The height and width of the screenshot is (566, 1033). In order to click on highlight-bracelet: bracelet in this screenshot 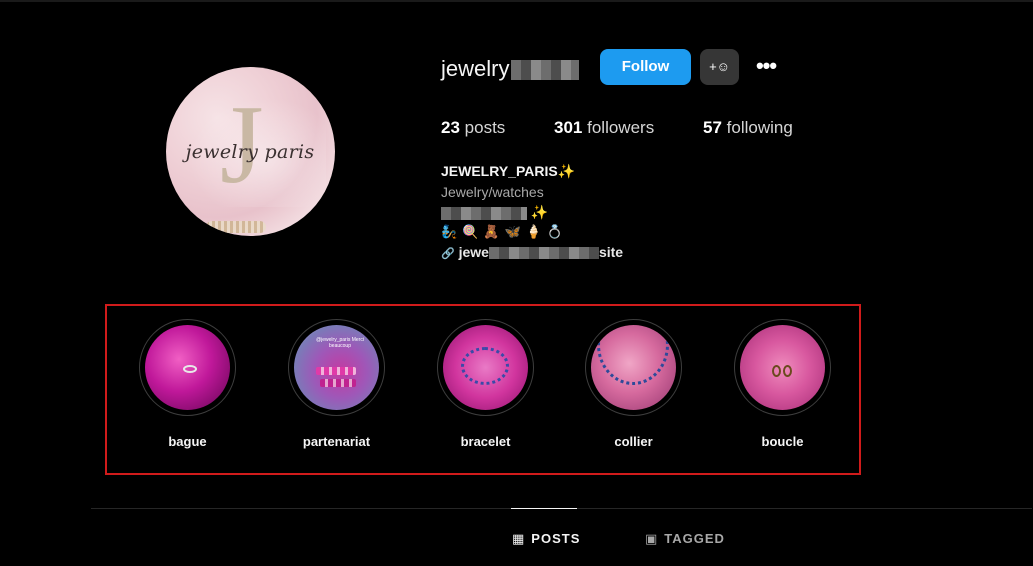, I will do `click(485, 384)`.